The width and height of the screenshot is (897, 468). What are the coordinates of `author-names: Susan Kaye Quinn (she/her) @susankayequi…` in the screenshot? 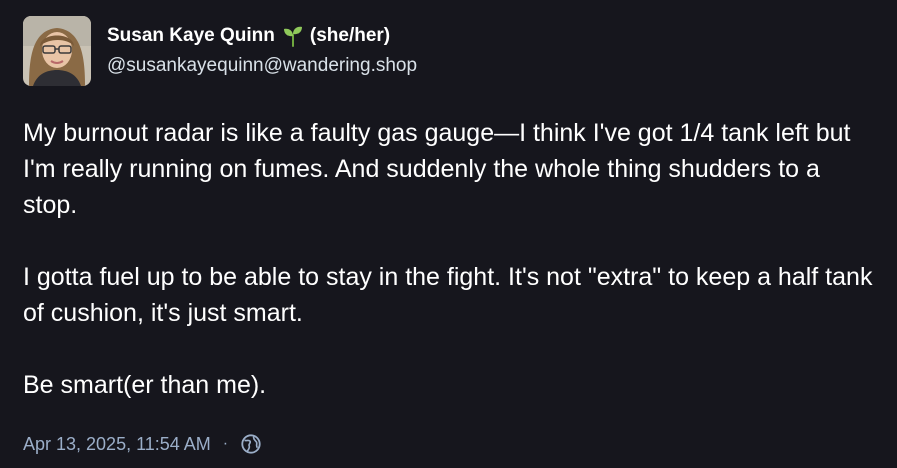 It's located at (262, 51).